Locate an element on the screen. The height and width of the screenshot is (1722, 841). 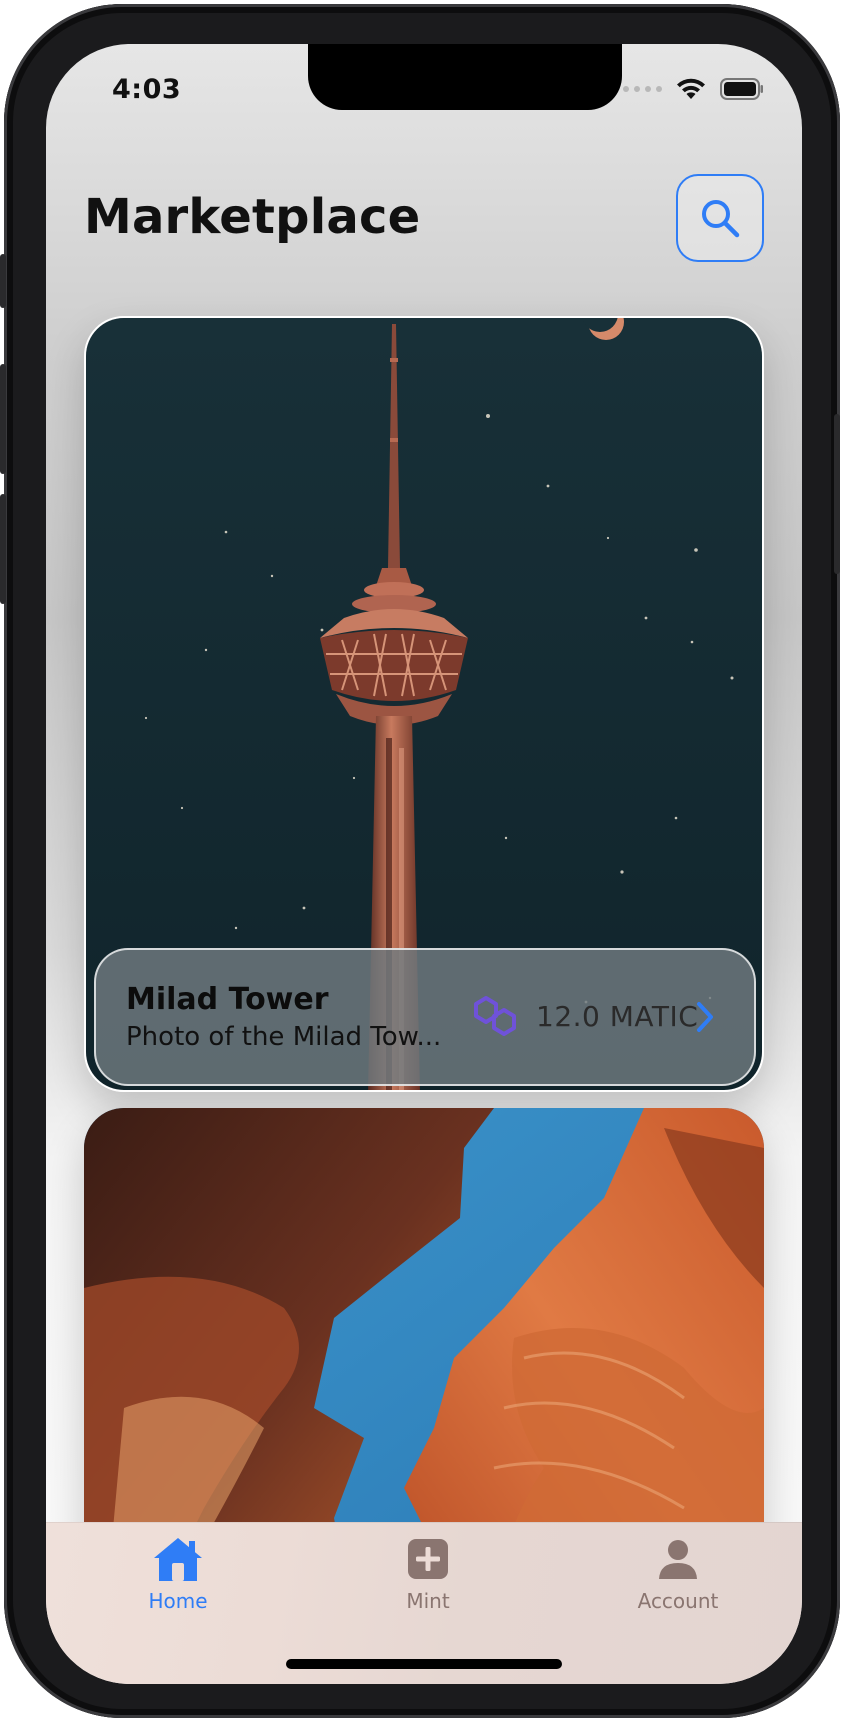
wifi-icon is located at coordinates (691, 88).